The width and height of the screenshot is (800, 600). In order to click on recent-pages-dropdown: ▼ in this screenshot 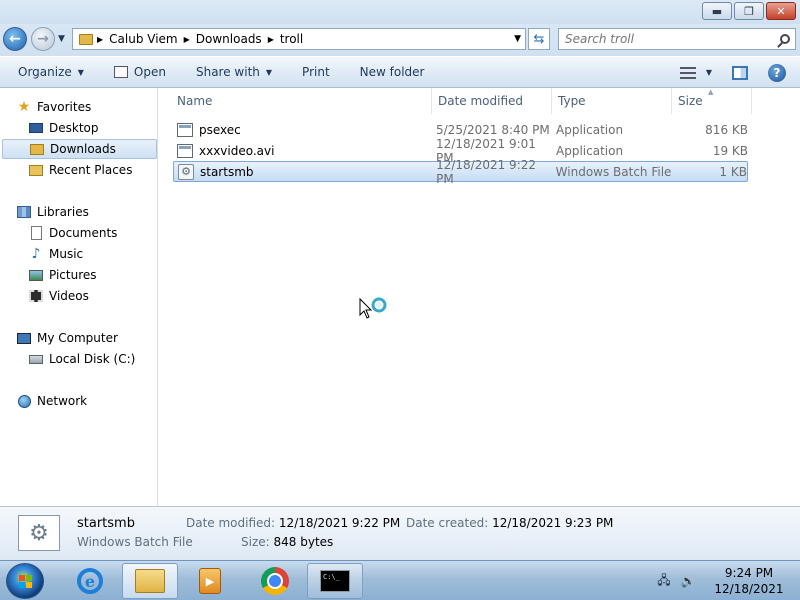, I will do `click(61, 39)`.